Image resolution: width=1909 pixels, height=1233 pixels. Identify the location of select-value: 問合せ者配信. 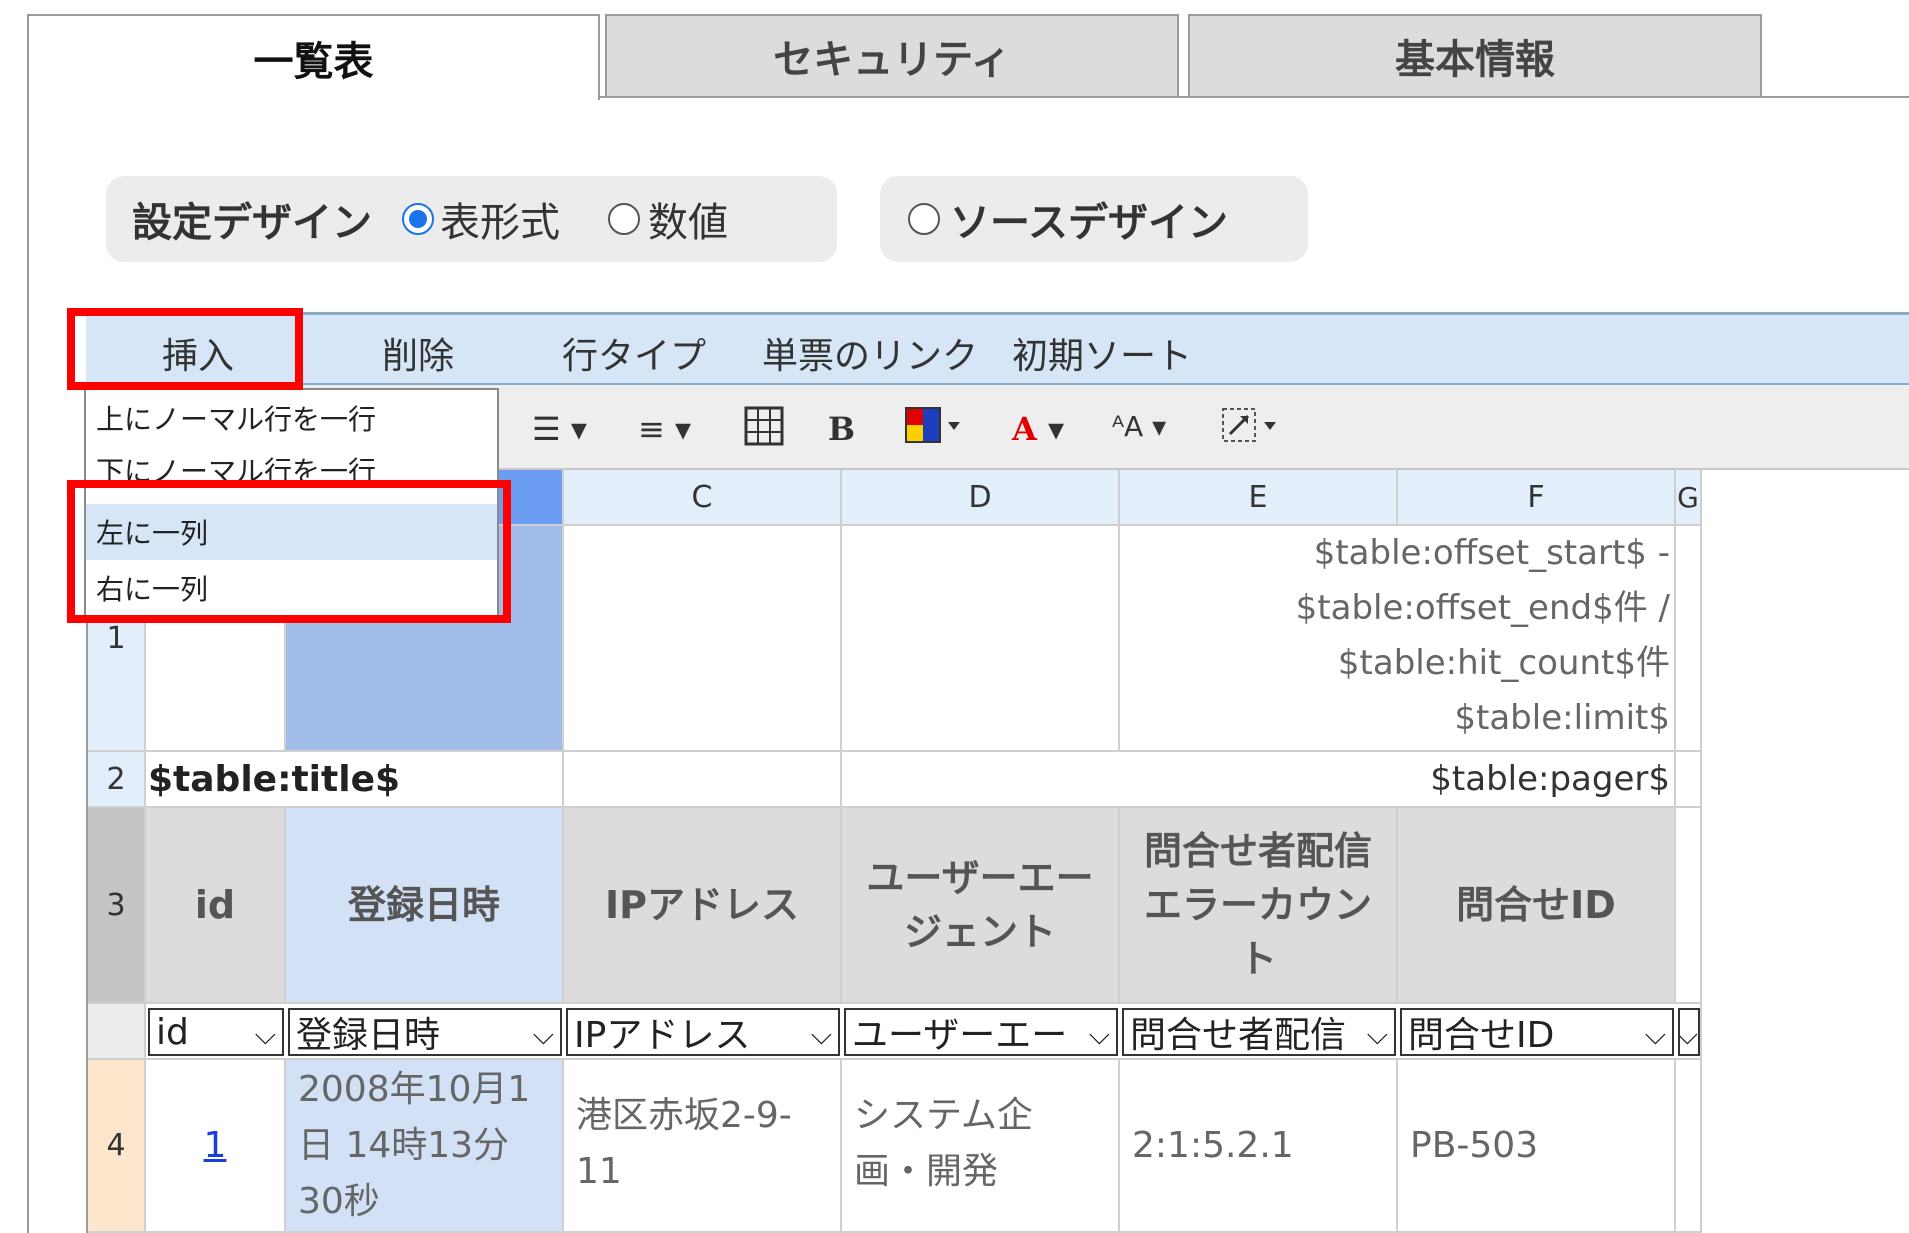
(1238, 1035).